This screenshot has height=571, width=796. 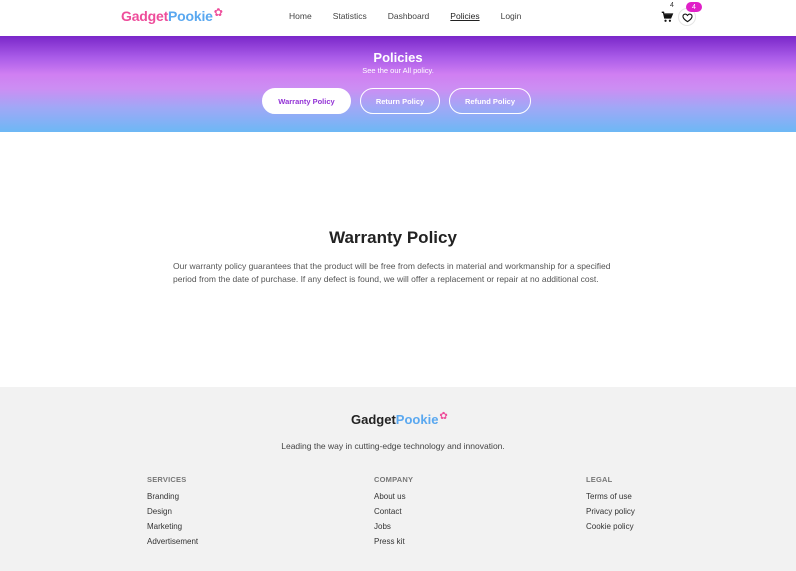 I want to click on footer-legal-heading: LEGAL, so click(x=599, y=479).